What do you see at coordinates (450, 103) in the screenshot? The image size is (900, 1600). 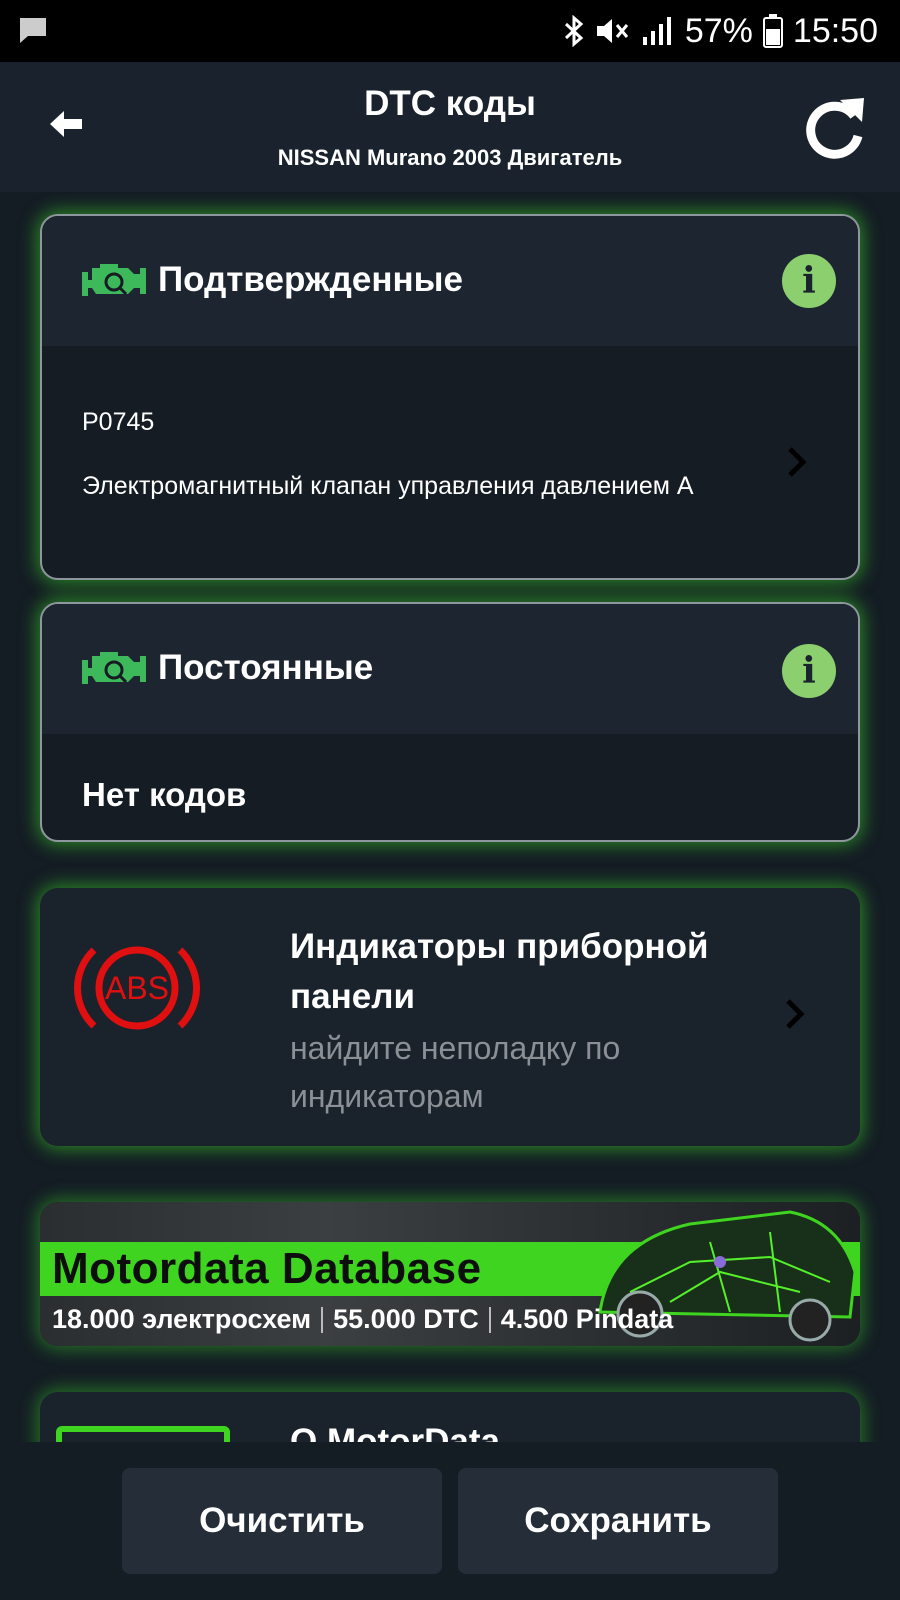 I see `page-title: DTC коды` at bounding box center [450, 103].